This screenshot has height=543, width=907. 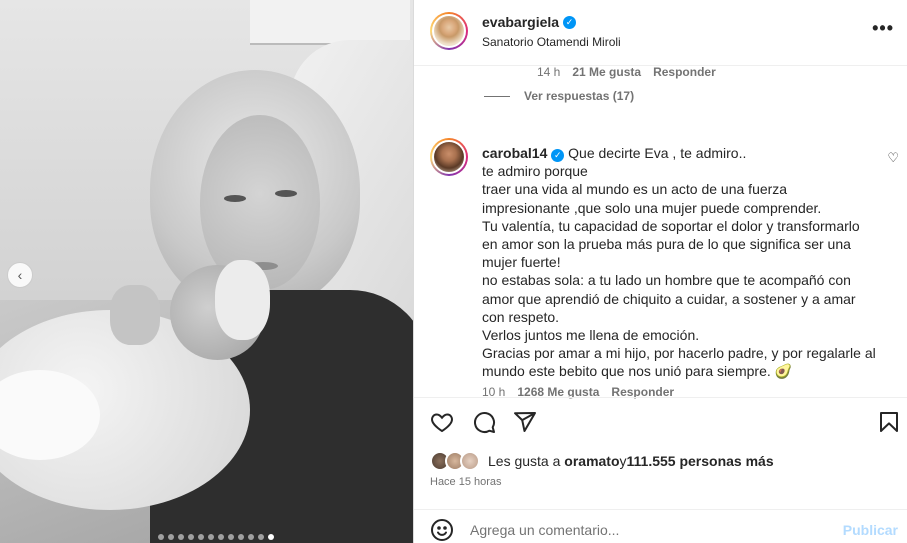 What do you see at coordinates (684, 72) in the screenshot?
I see `reply-button: Responder` at bounding box center [684, 72].